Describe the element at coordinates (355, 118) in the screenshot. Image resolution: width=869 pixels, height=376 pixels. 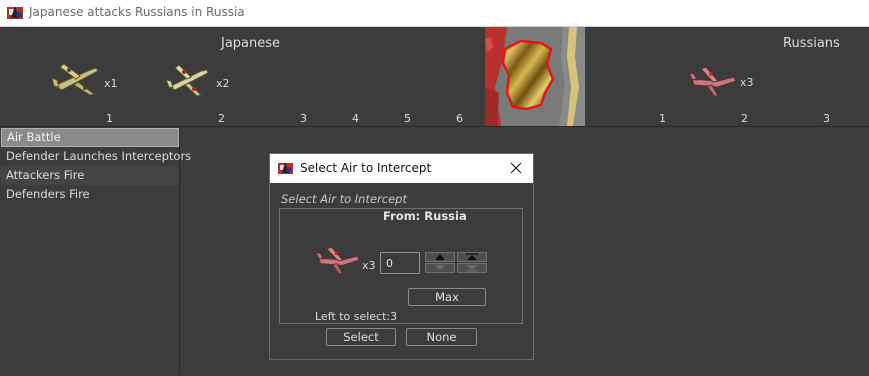
I see `attacker-die-4: 4` at that location.